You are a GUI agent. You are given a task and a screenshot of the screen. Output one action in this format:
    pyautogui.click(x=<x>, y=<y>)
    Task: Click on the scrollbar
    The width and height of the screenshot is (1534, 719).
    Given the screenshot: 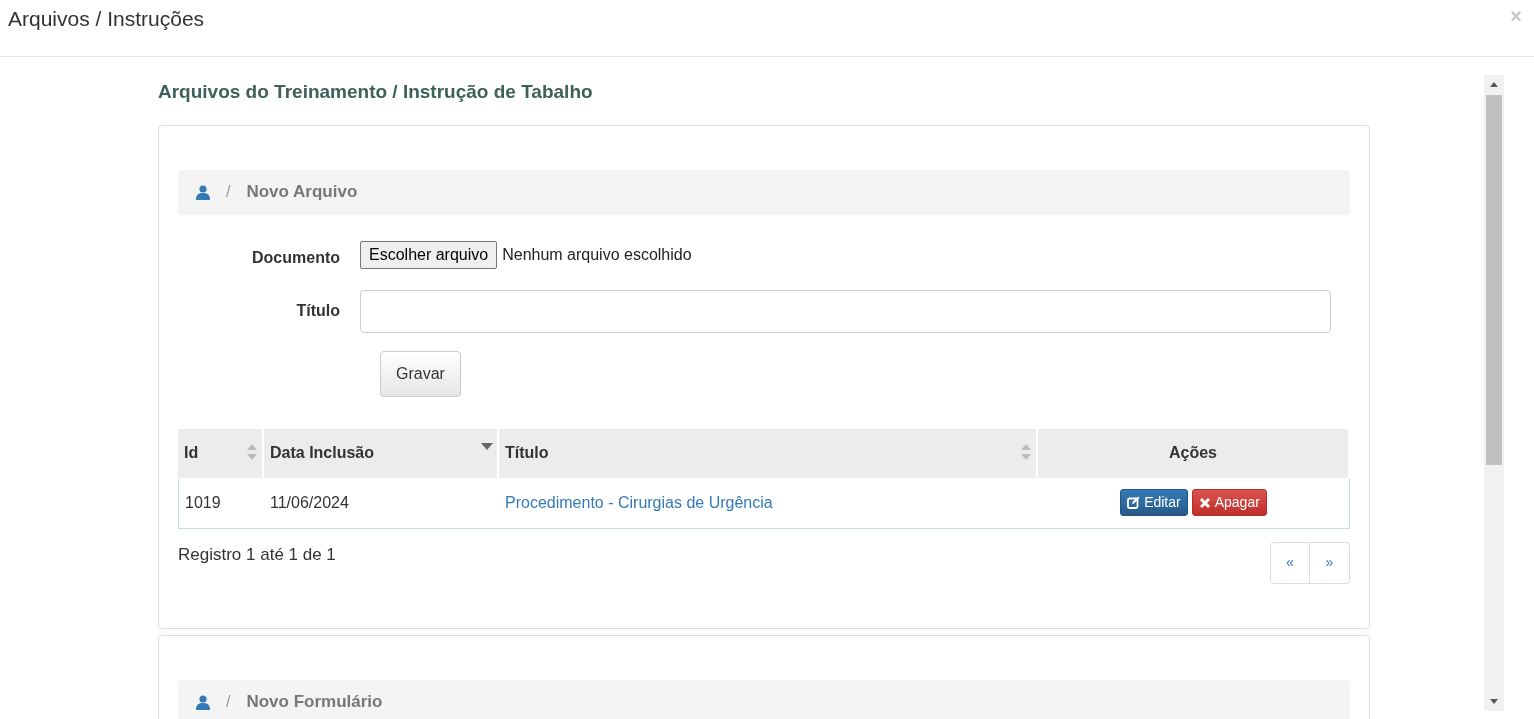 What is the action you would take?
    pyautogui.click(x=1494, y=393)
    